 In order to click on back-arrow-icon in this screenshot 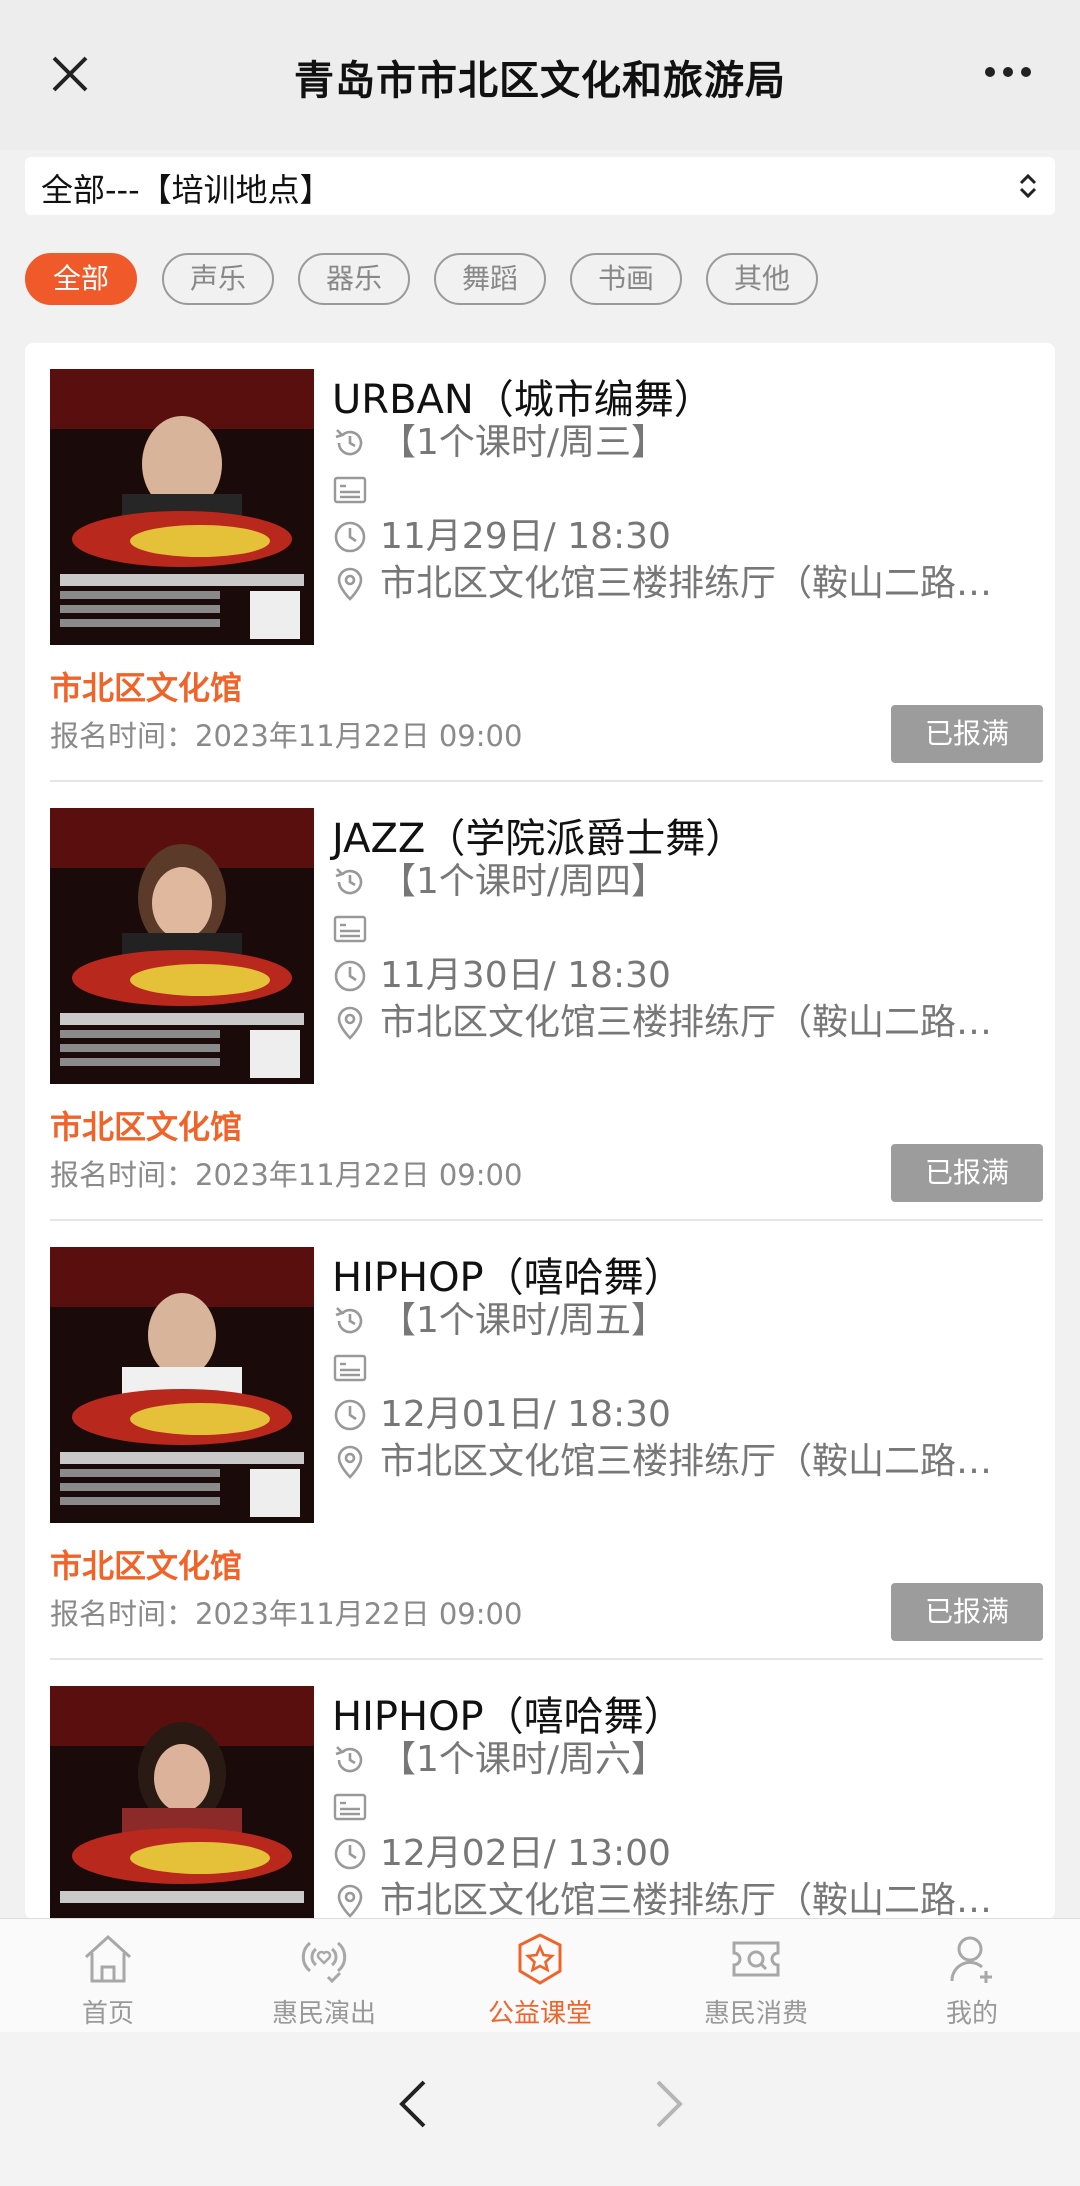, I will do `click(414, 2104)`.